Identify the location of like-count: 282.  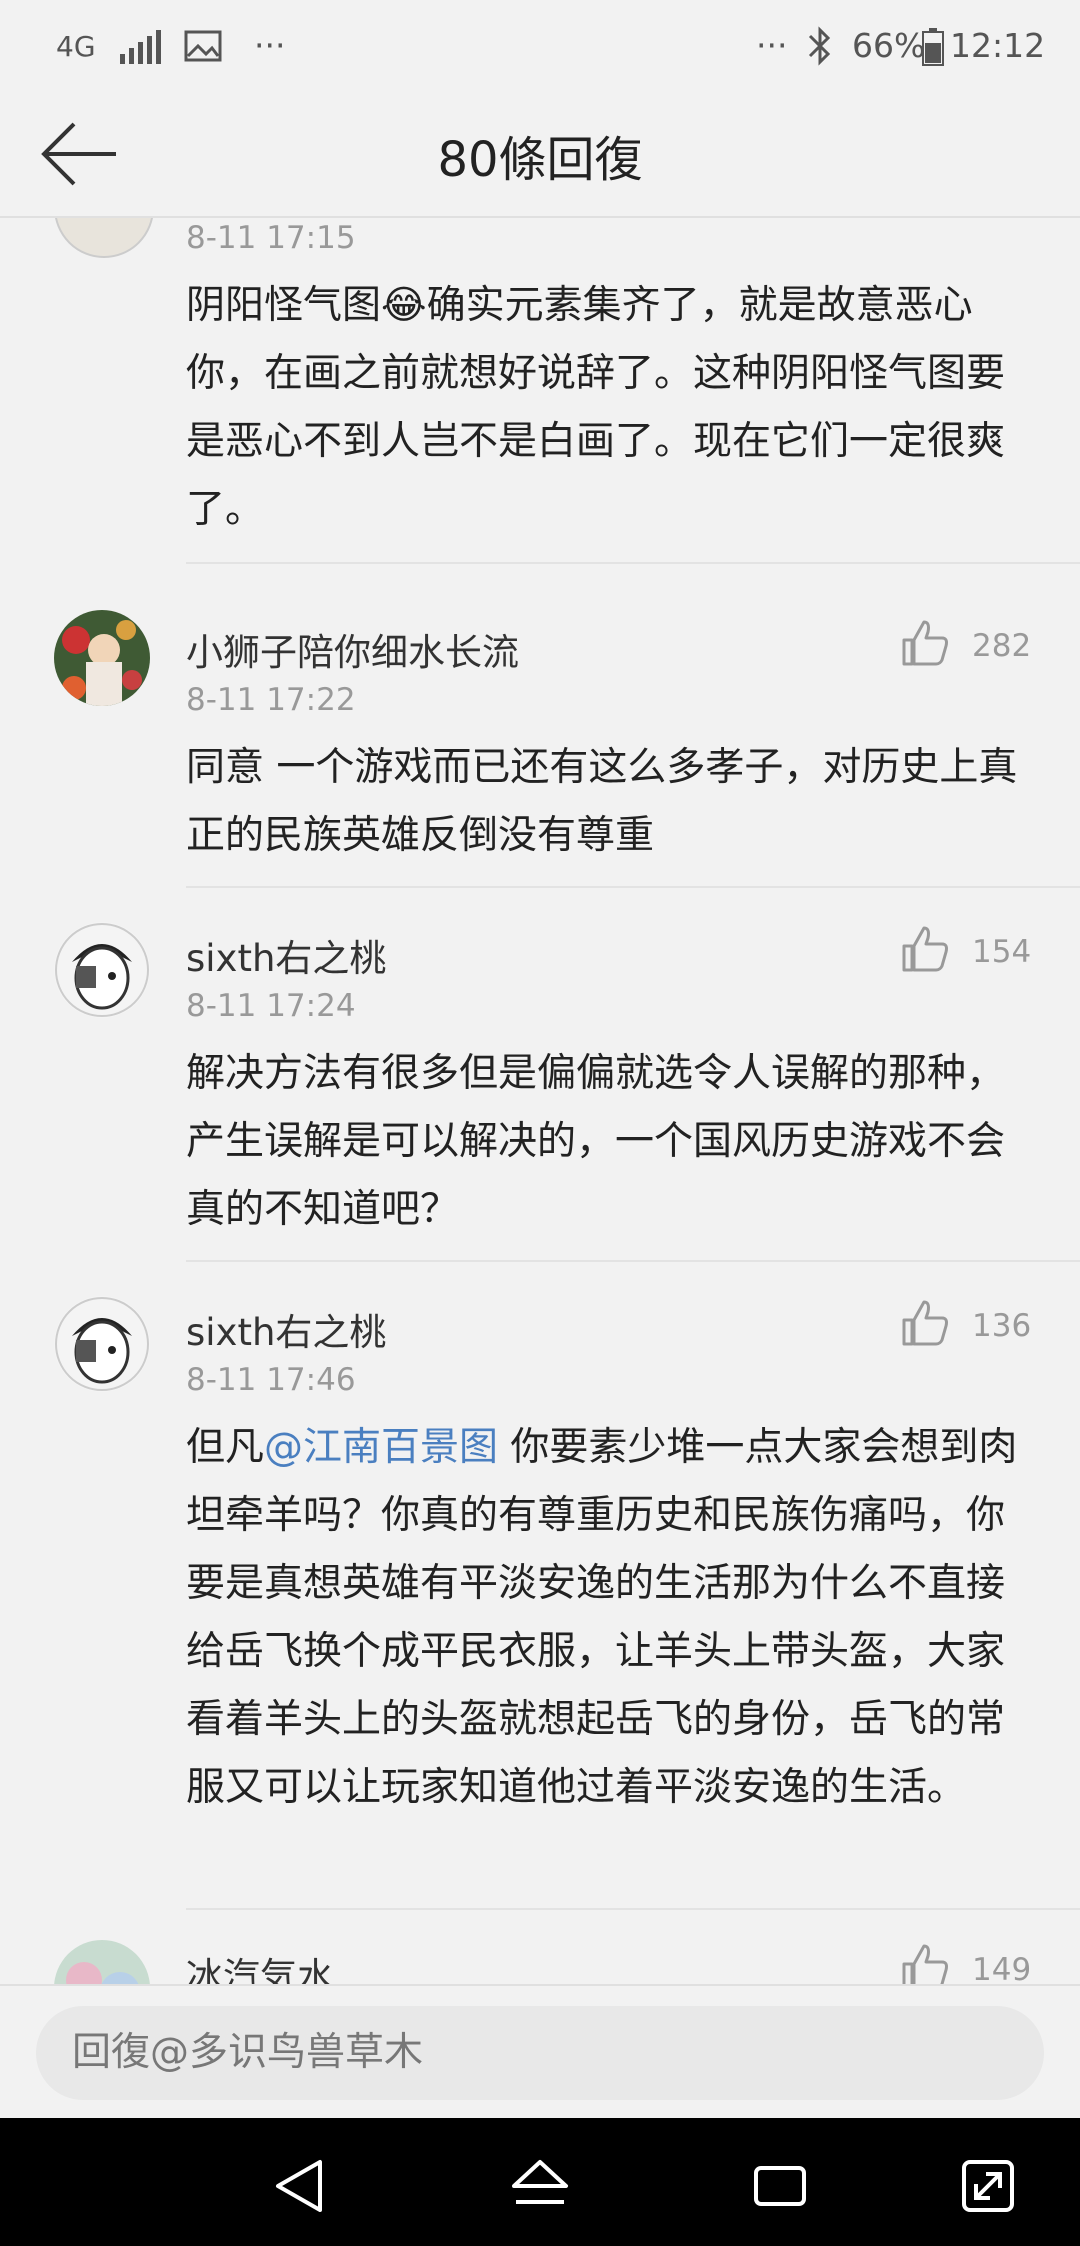
(1002, 646).